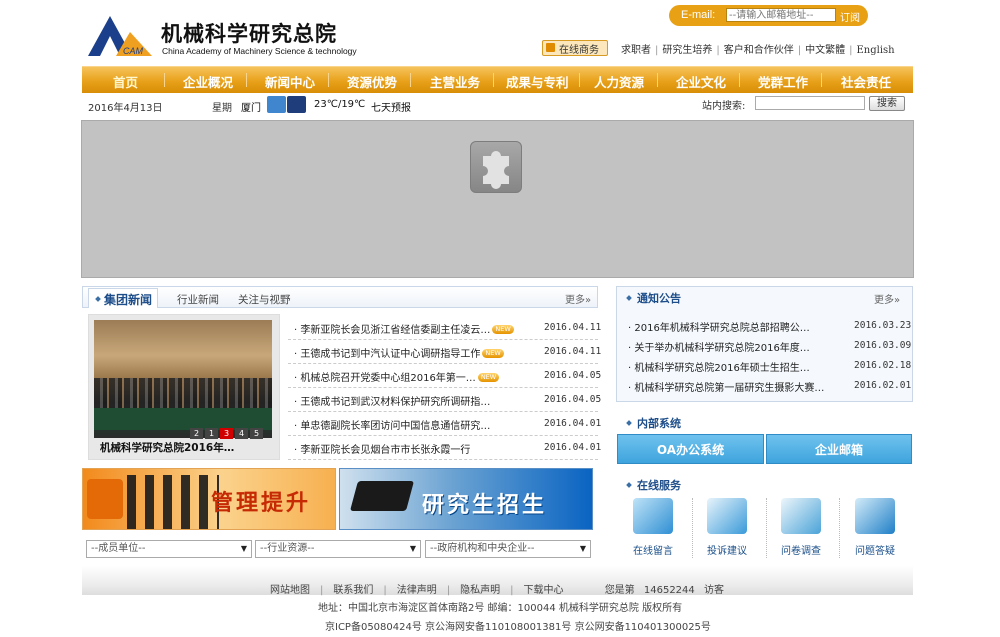  Describe the element at coordinates (653, 516) in the screenshot. I see `message-book-icon` at that location.